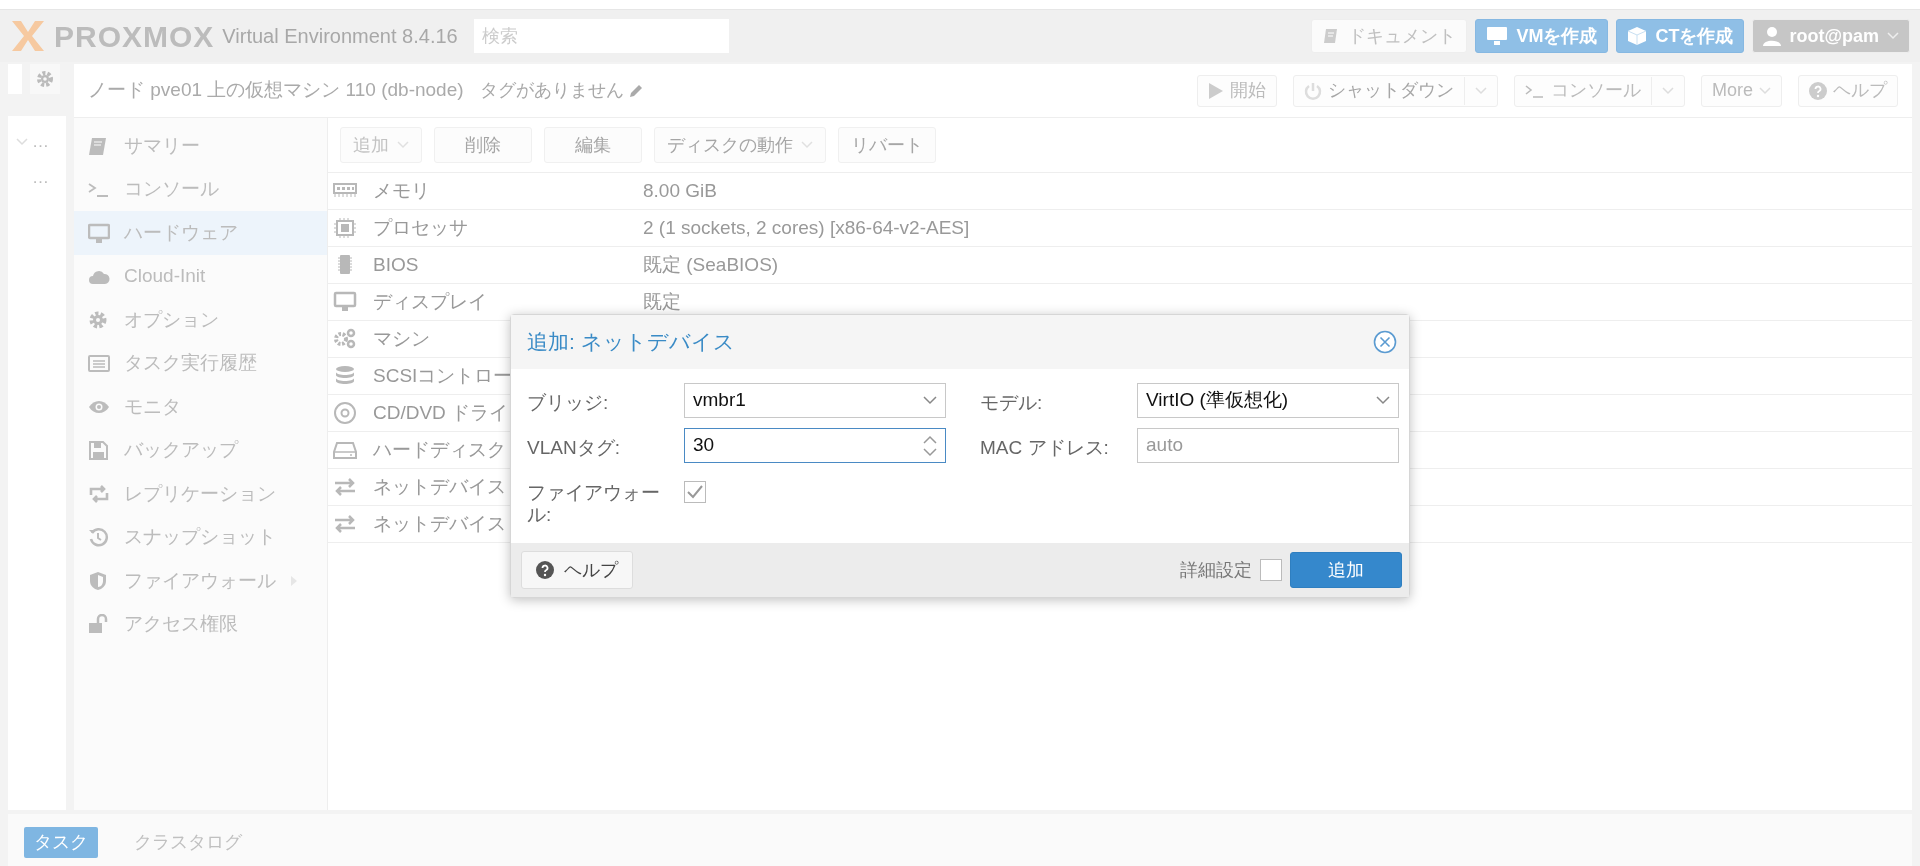 This screenshot has height=866, width=1920. I want to click on header-button: VMを作成, so click(1542, 36).